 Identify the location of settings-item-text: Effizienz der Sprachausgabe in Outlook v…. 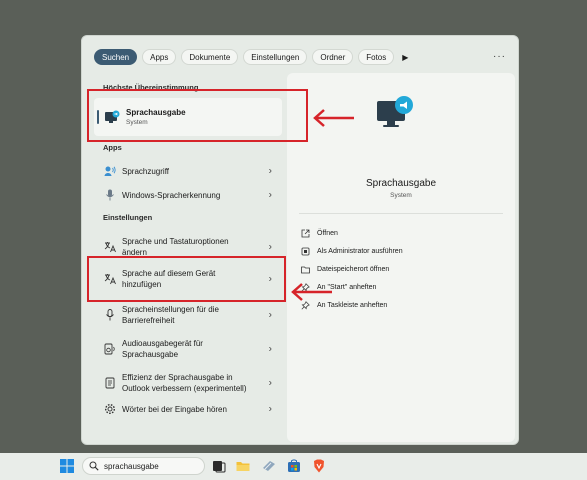
(184, 383).